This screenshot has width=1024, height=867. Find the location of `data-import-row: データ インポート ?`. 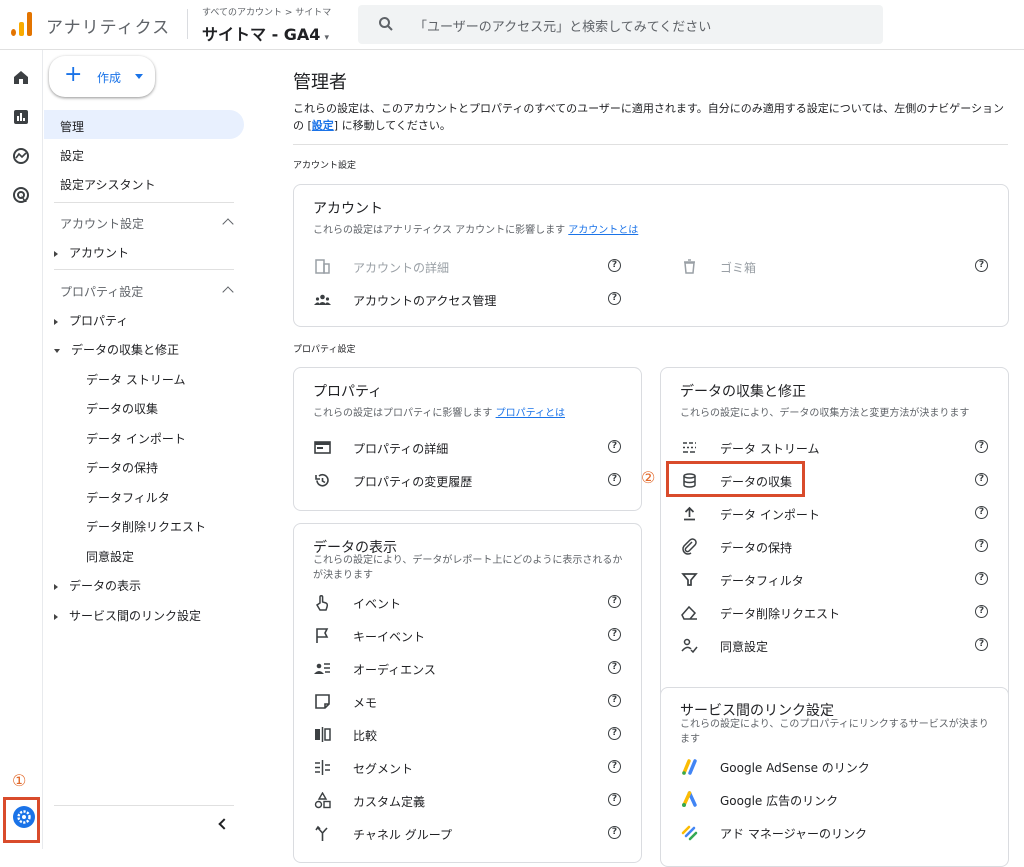

data-import-row: データ インポート ? is located at coordinates (835, 514).